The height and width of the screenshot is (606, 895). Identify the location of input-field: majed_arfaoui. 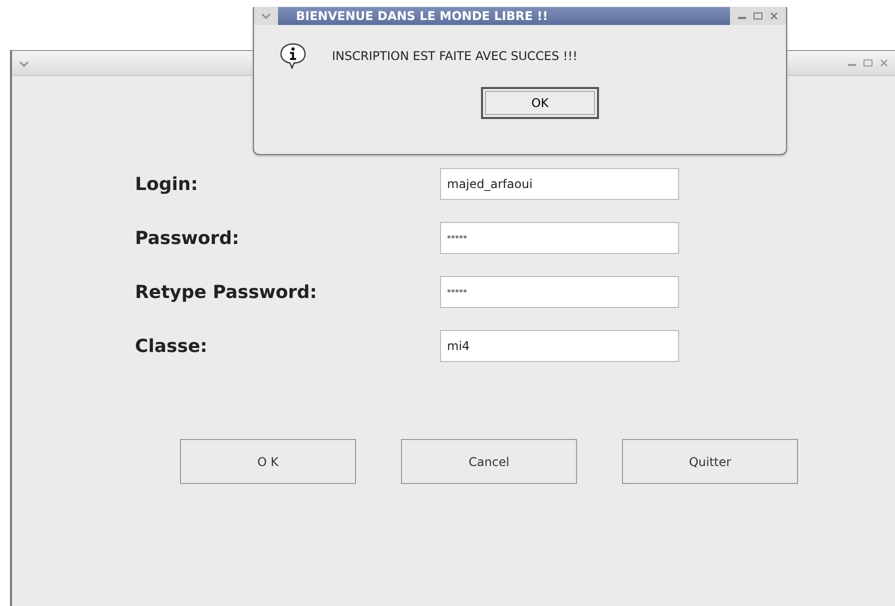
(559, 184).